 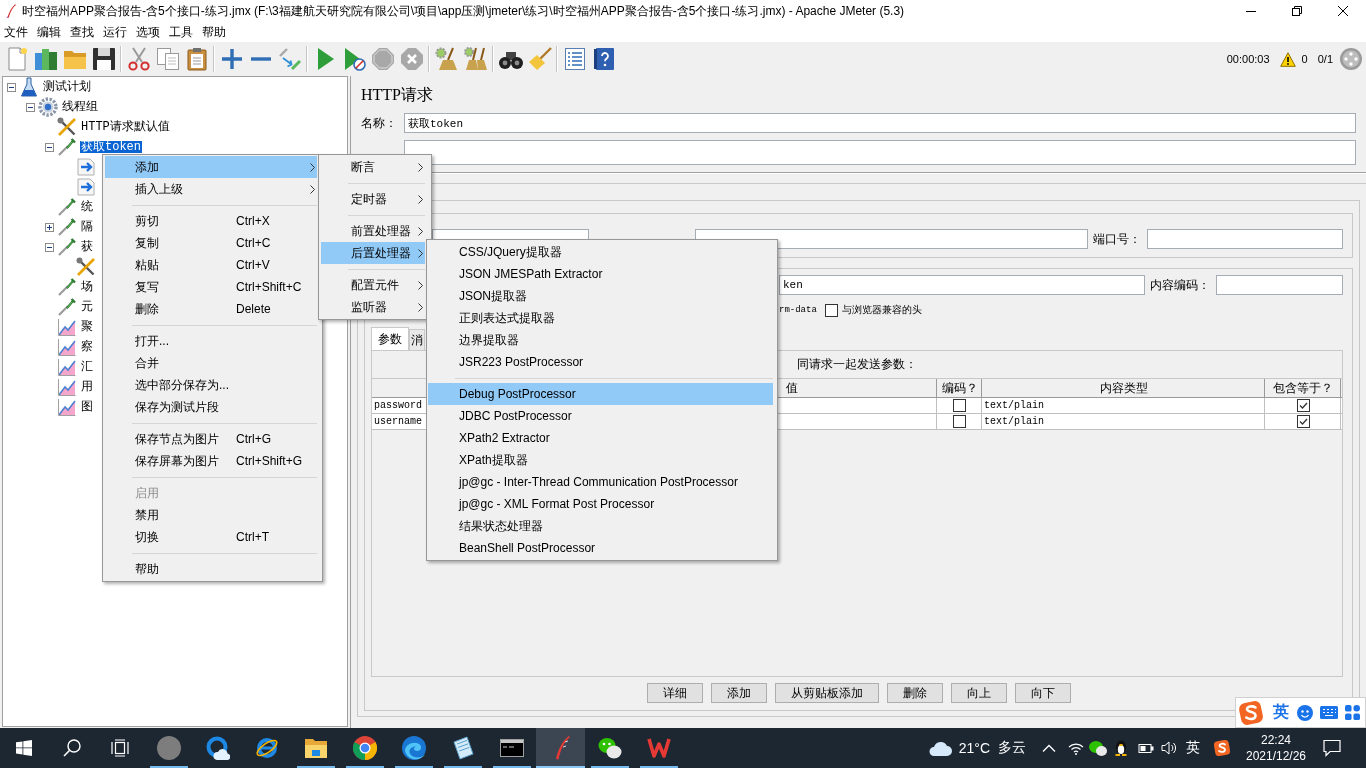 I want to click on tree-item: 线程组, so click(x=80, y=107).